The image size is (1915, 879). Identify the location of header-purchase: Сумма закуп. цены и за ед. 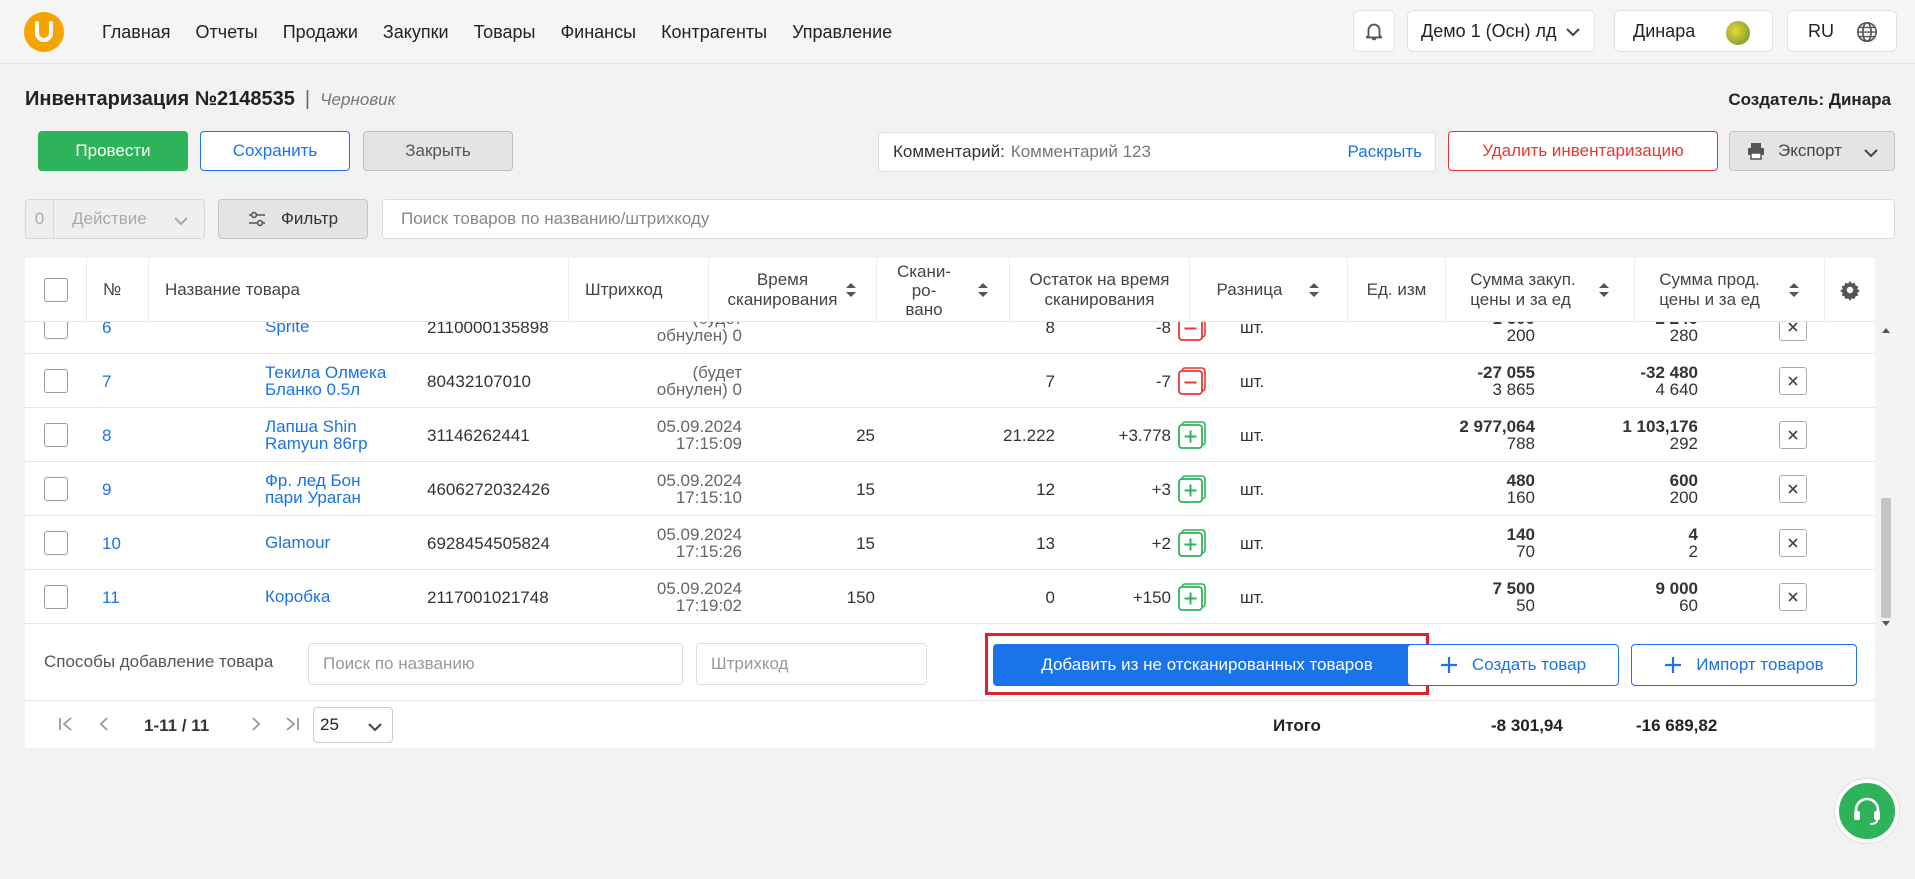
(1540, 290).